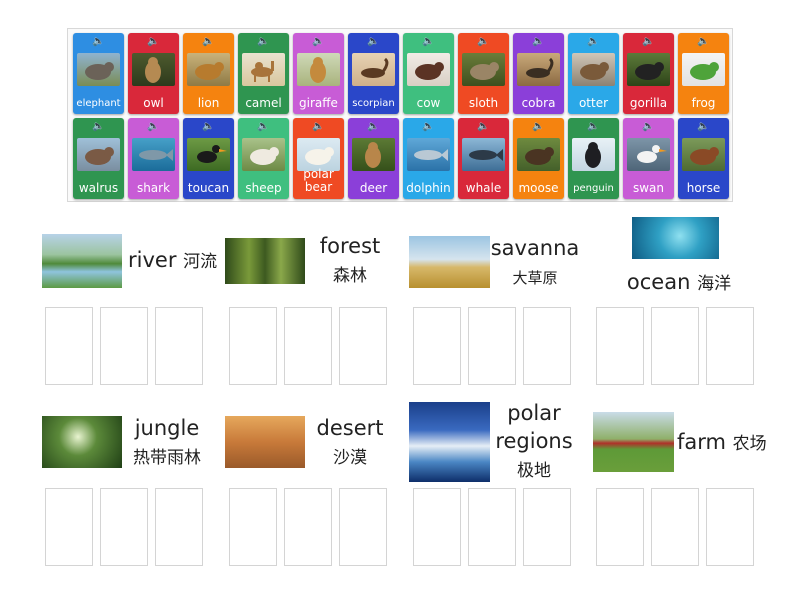  I want to click on sloth-photo, so click(483, 69).